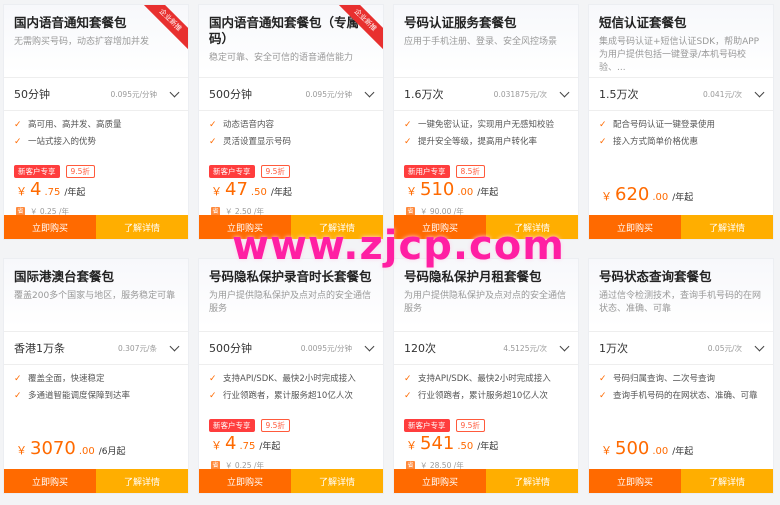  Describe the element at coordinates (486, 348) in the screenshot. I see `spec-select: 120次 4.5125元/次` at that location.